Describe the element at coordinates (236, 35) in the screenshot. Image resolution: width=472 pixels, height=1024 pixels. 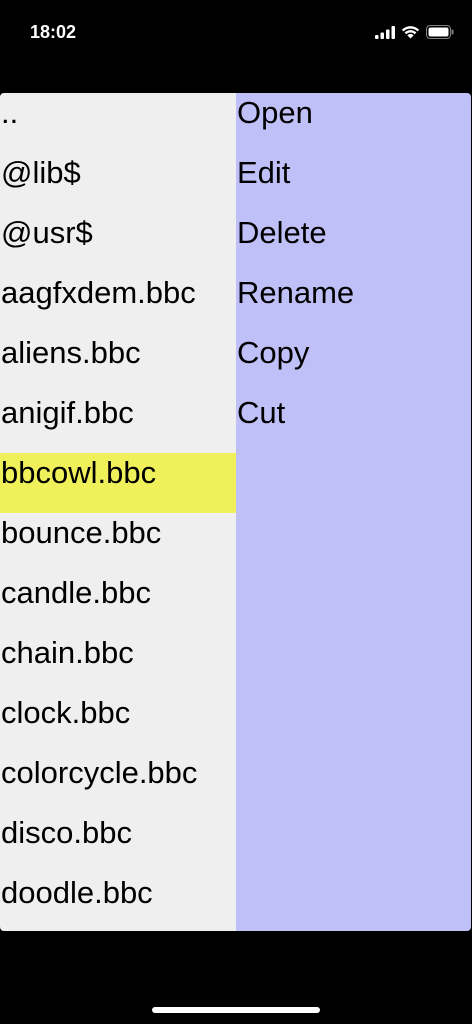
I see `status-bar: 18:02` at that location.